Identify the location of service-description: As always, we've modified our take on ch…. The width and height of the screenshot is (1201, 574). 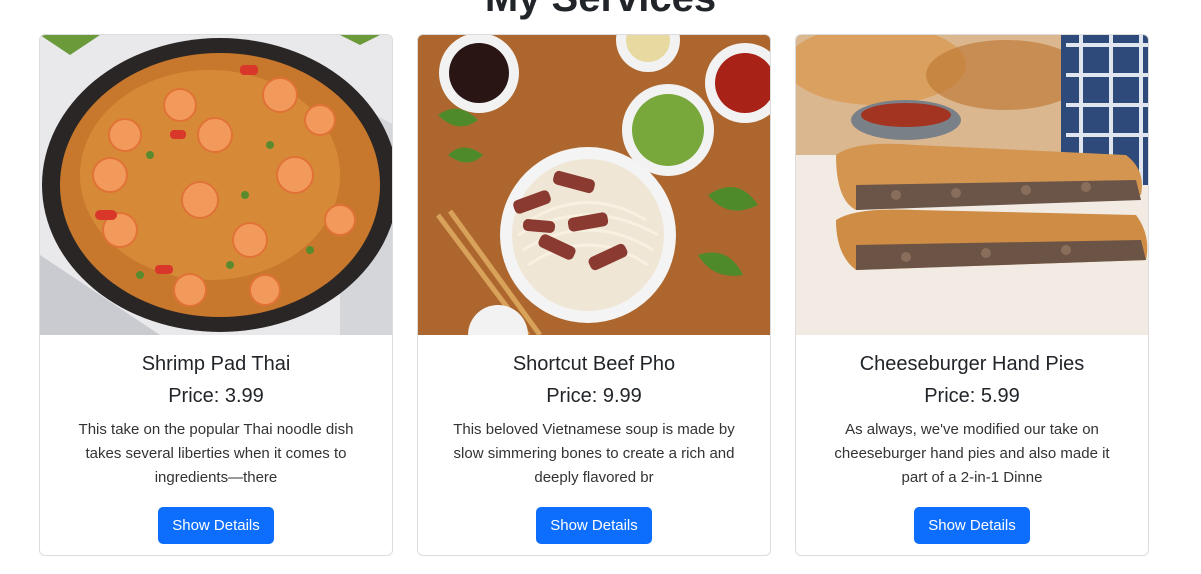
(972, 453).